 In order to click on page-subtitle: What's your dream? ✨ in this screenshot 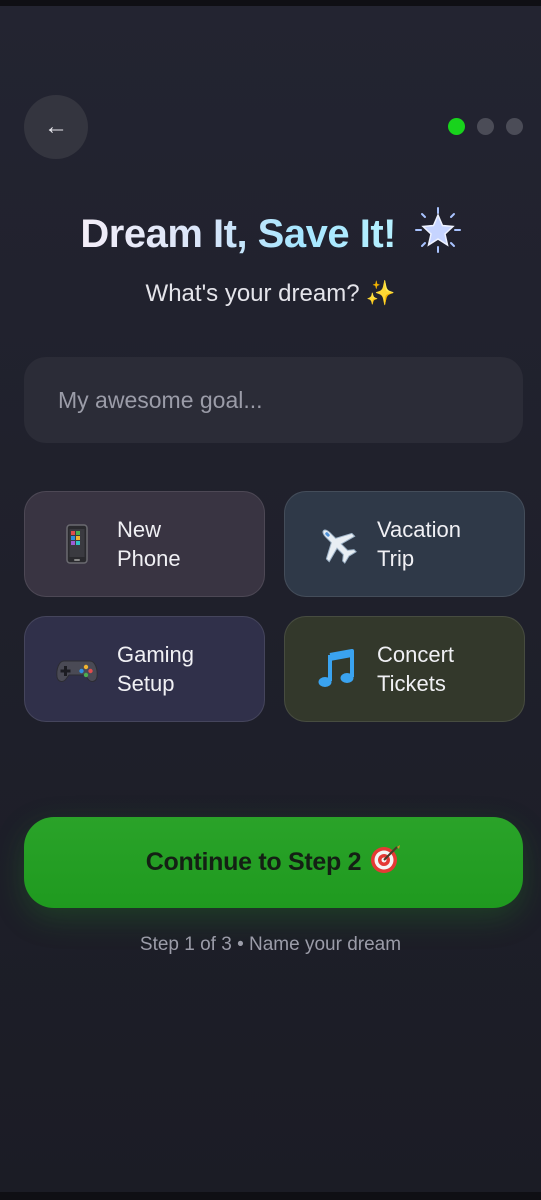, I will do `click(270, 293)`.